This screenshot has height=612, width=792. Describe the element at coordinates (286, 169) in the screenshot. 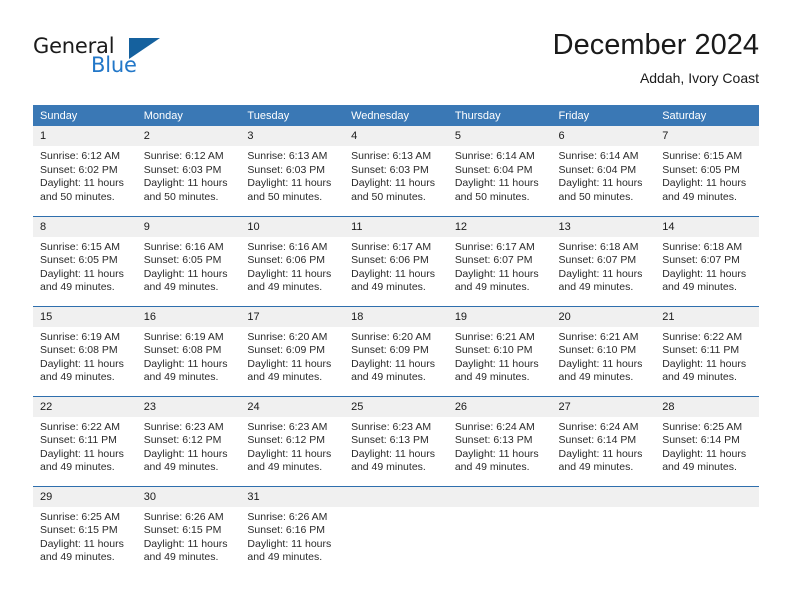

I see `sunset-text: Sunset: 6:03 PM` at that location.